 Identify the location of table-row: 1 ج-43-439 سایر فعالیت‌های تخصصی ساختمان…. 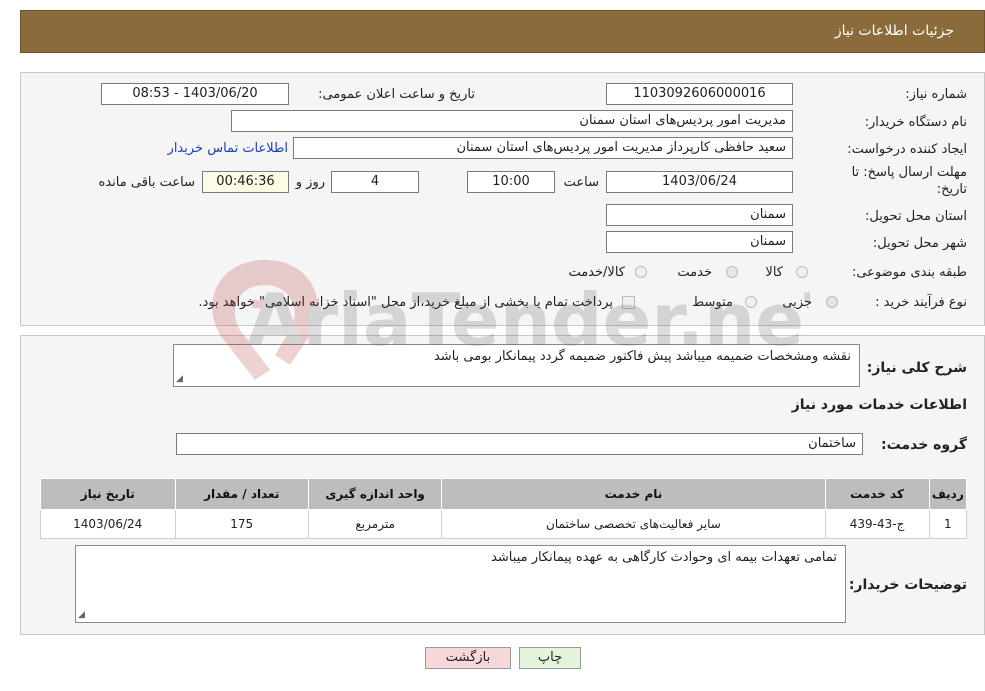
(504, 524).